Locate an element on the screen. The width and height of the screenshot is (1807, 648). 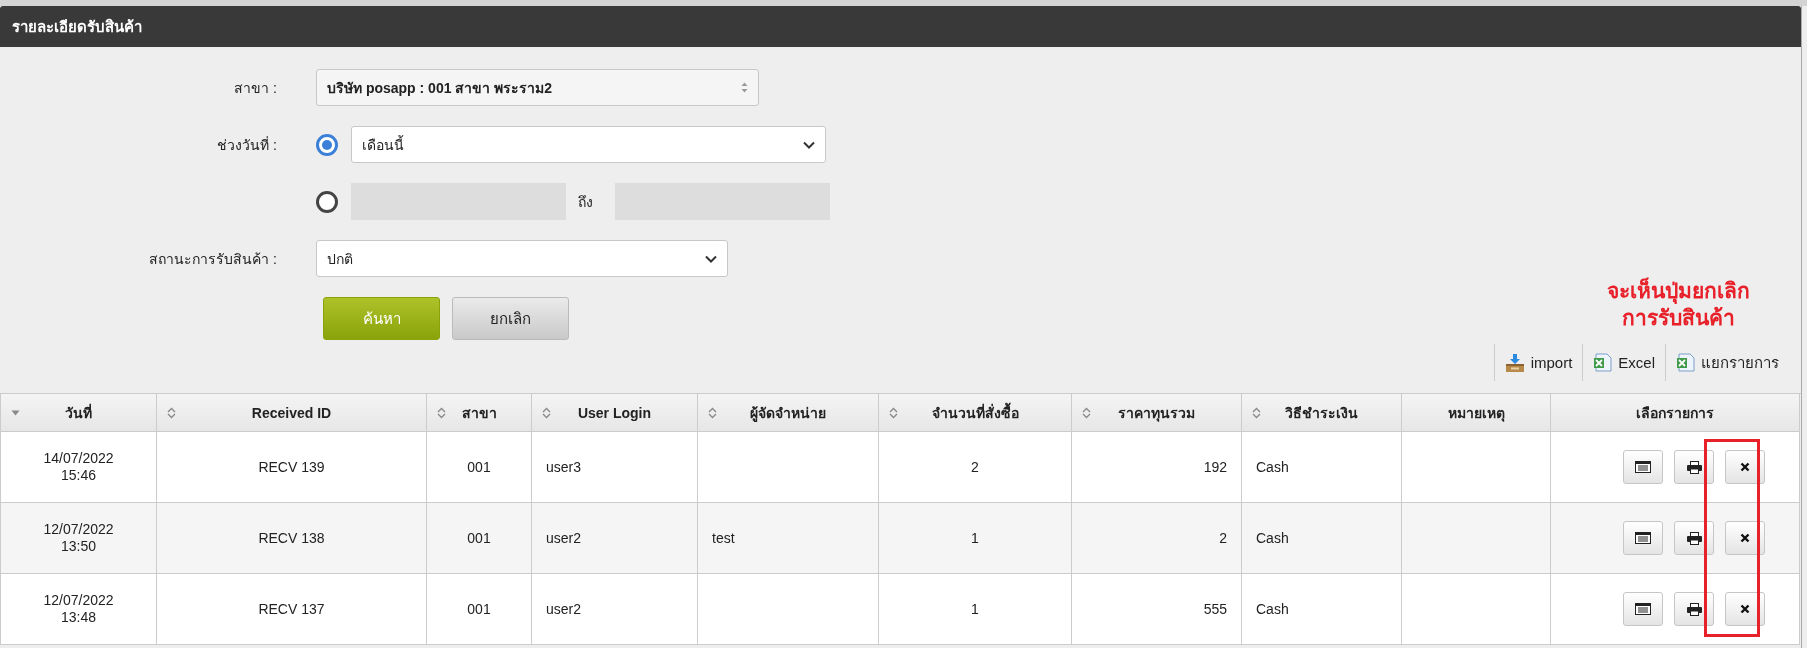
column-header: เลือกรายการ is located at coordinates (1675, 413).